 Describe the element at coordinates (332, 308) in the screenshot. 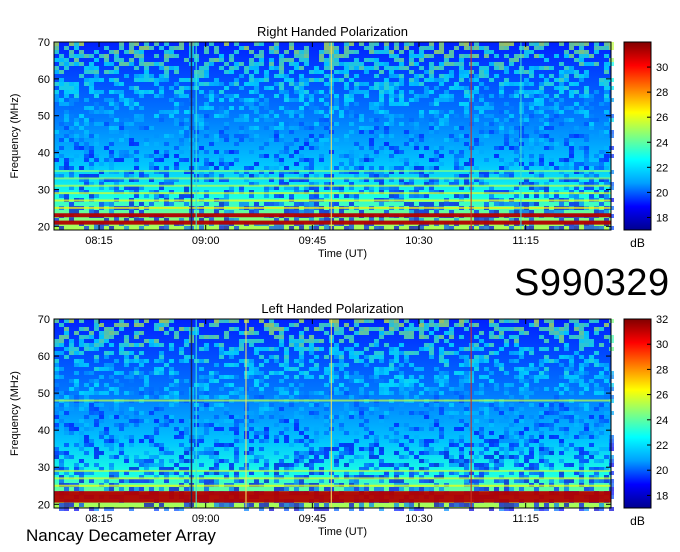

I see `panel-title: Left Handed Polarization` at that location.